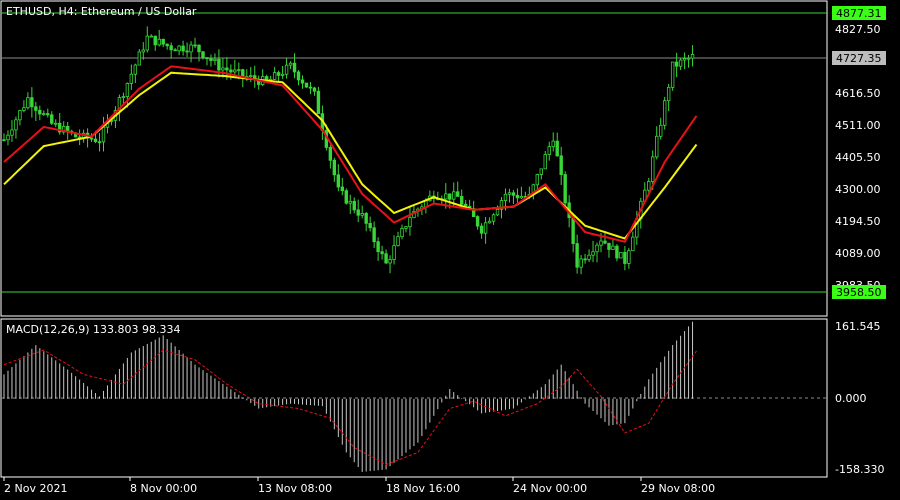 The image size is (900, 500). I want to click on price-chart-title: ETHUSD, H4: Ethereum / US Dollar, so click(101, 11).